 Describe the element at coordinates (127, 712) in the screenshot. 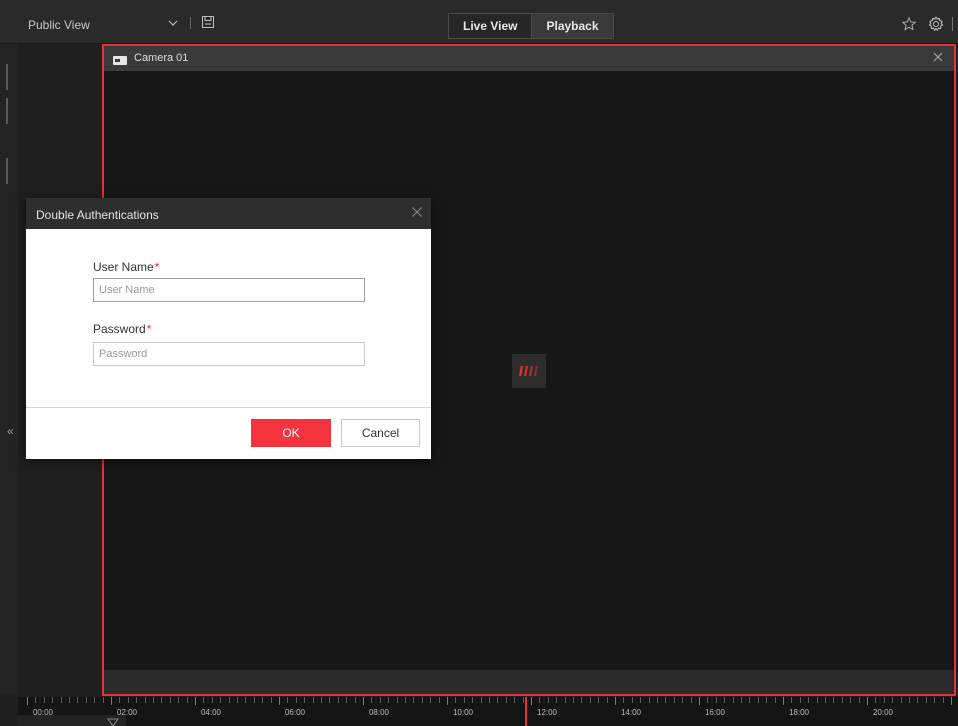

I see `timeline-tick-label: 02:00` at that location.